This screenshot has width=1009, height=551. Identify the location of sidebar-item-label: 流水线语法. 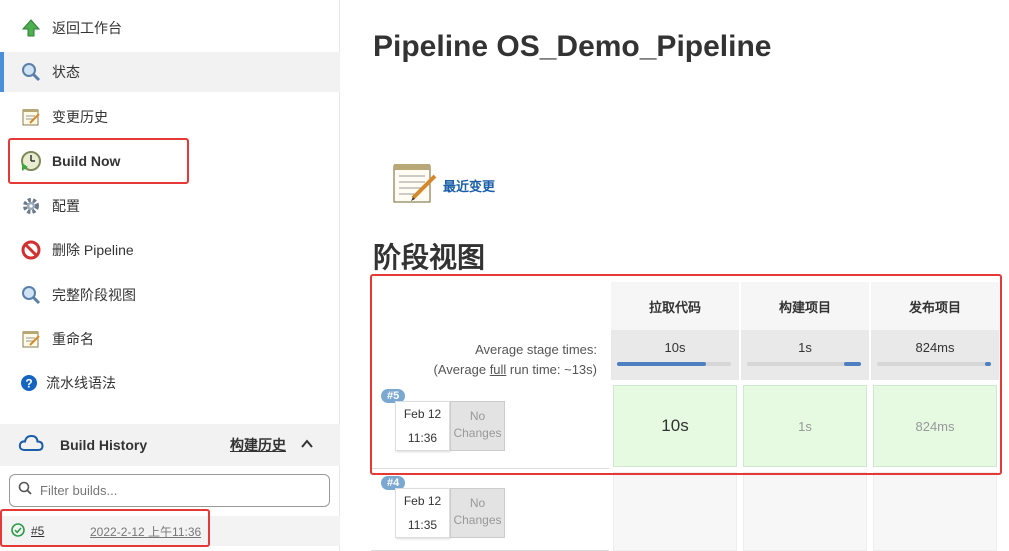
(81, 383).